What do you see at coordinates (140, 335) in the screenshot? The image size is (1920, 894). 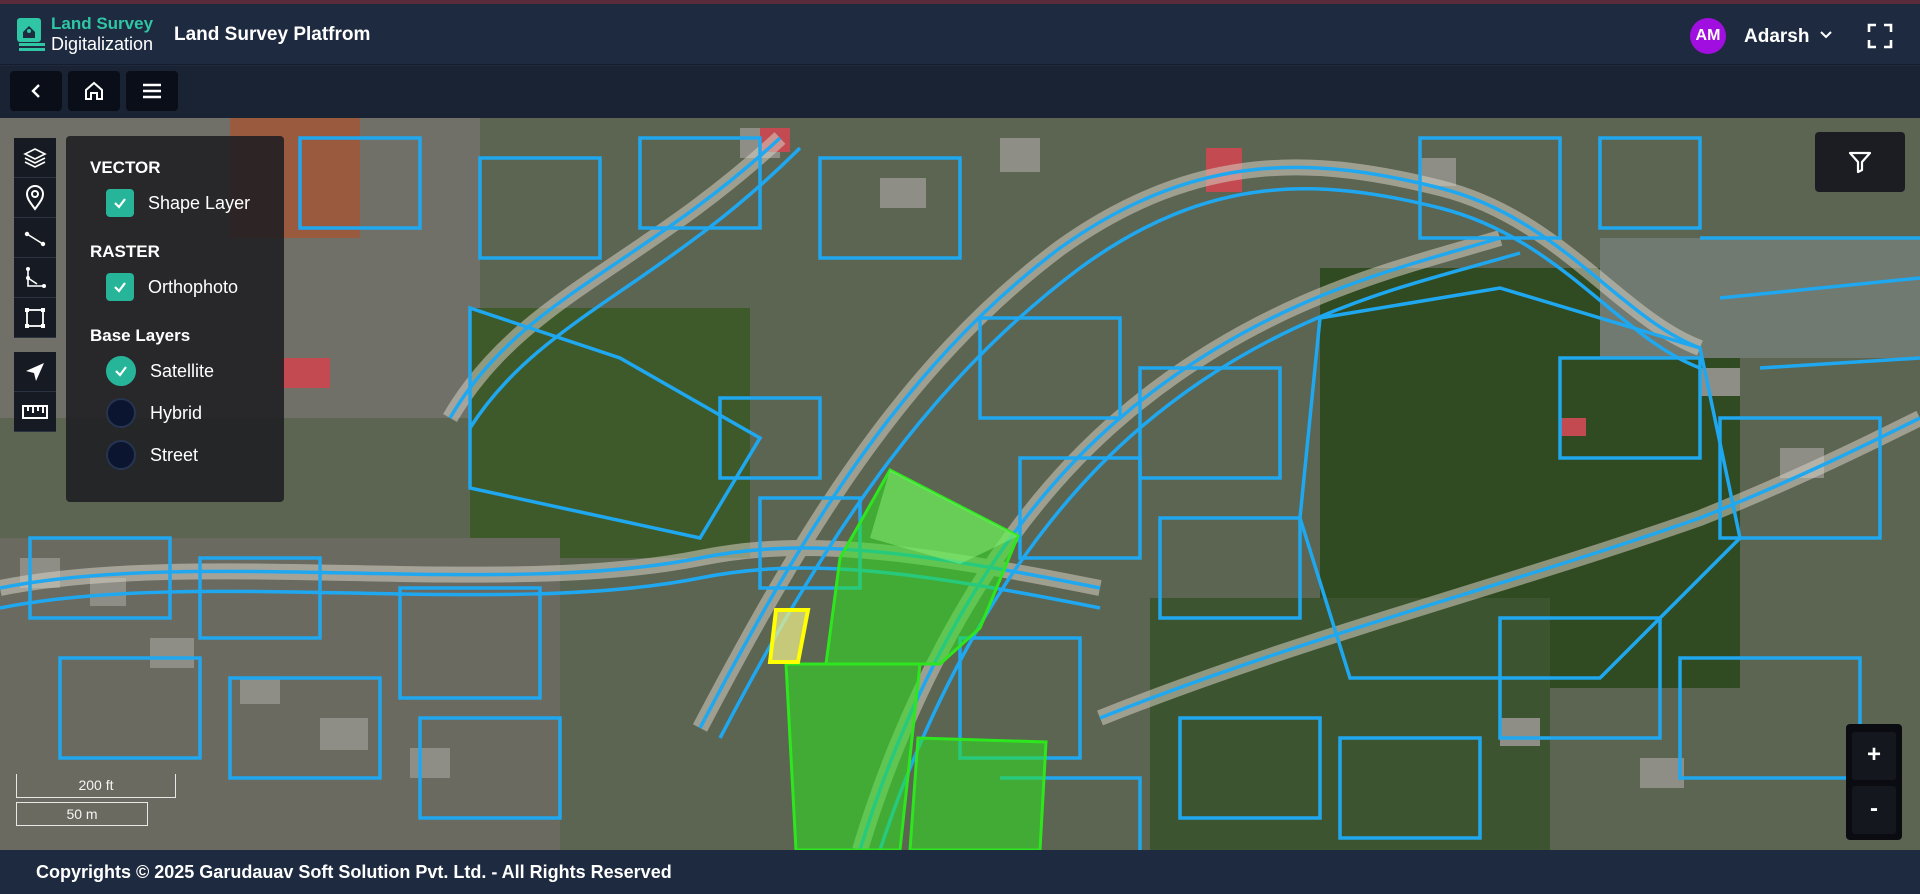 I see `base-layers-heading: Base Layers` at bounding box center [140, 335].